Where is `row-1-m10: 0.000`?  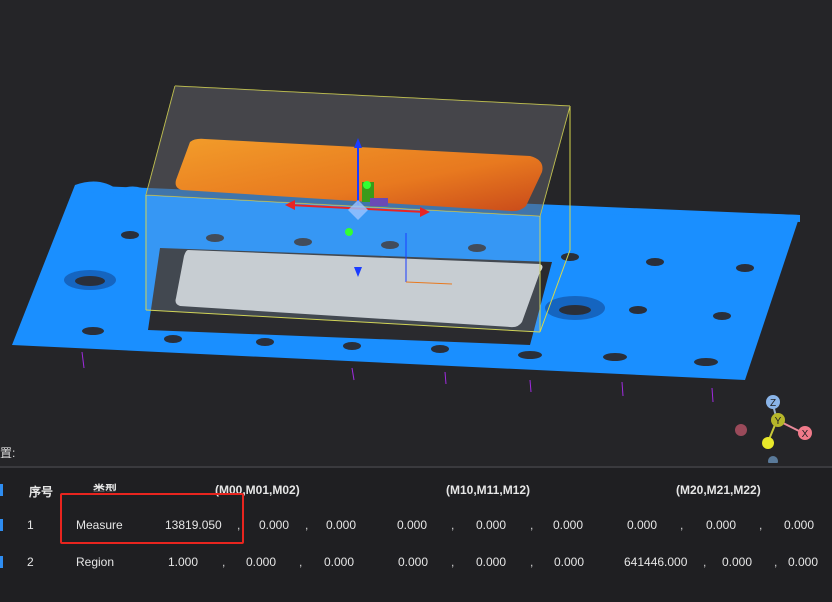 row-1-m10: 0.000 is located at coordinates (412, 525).